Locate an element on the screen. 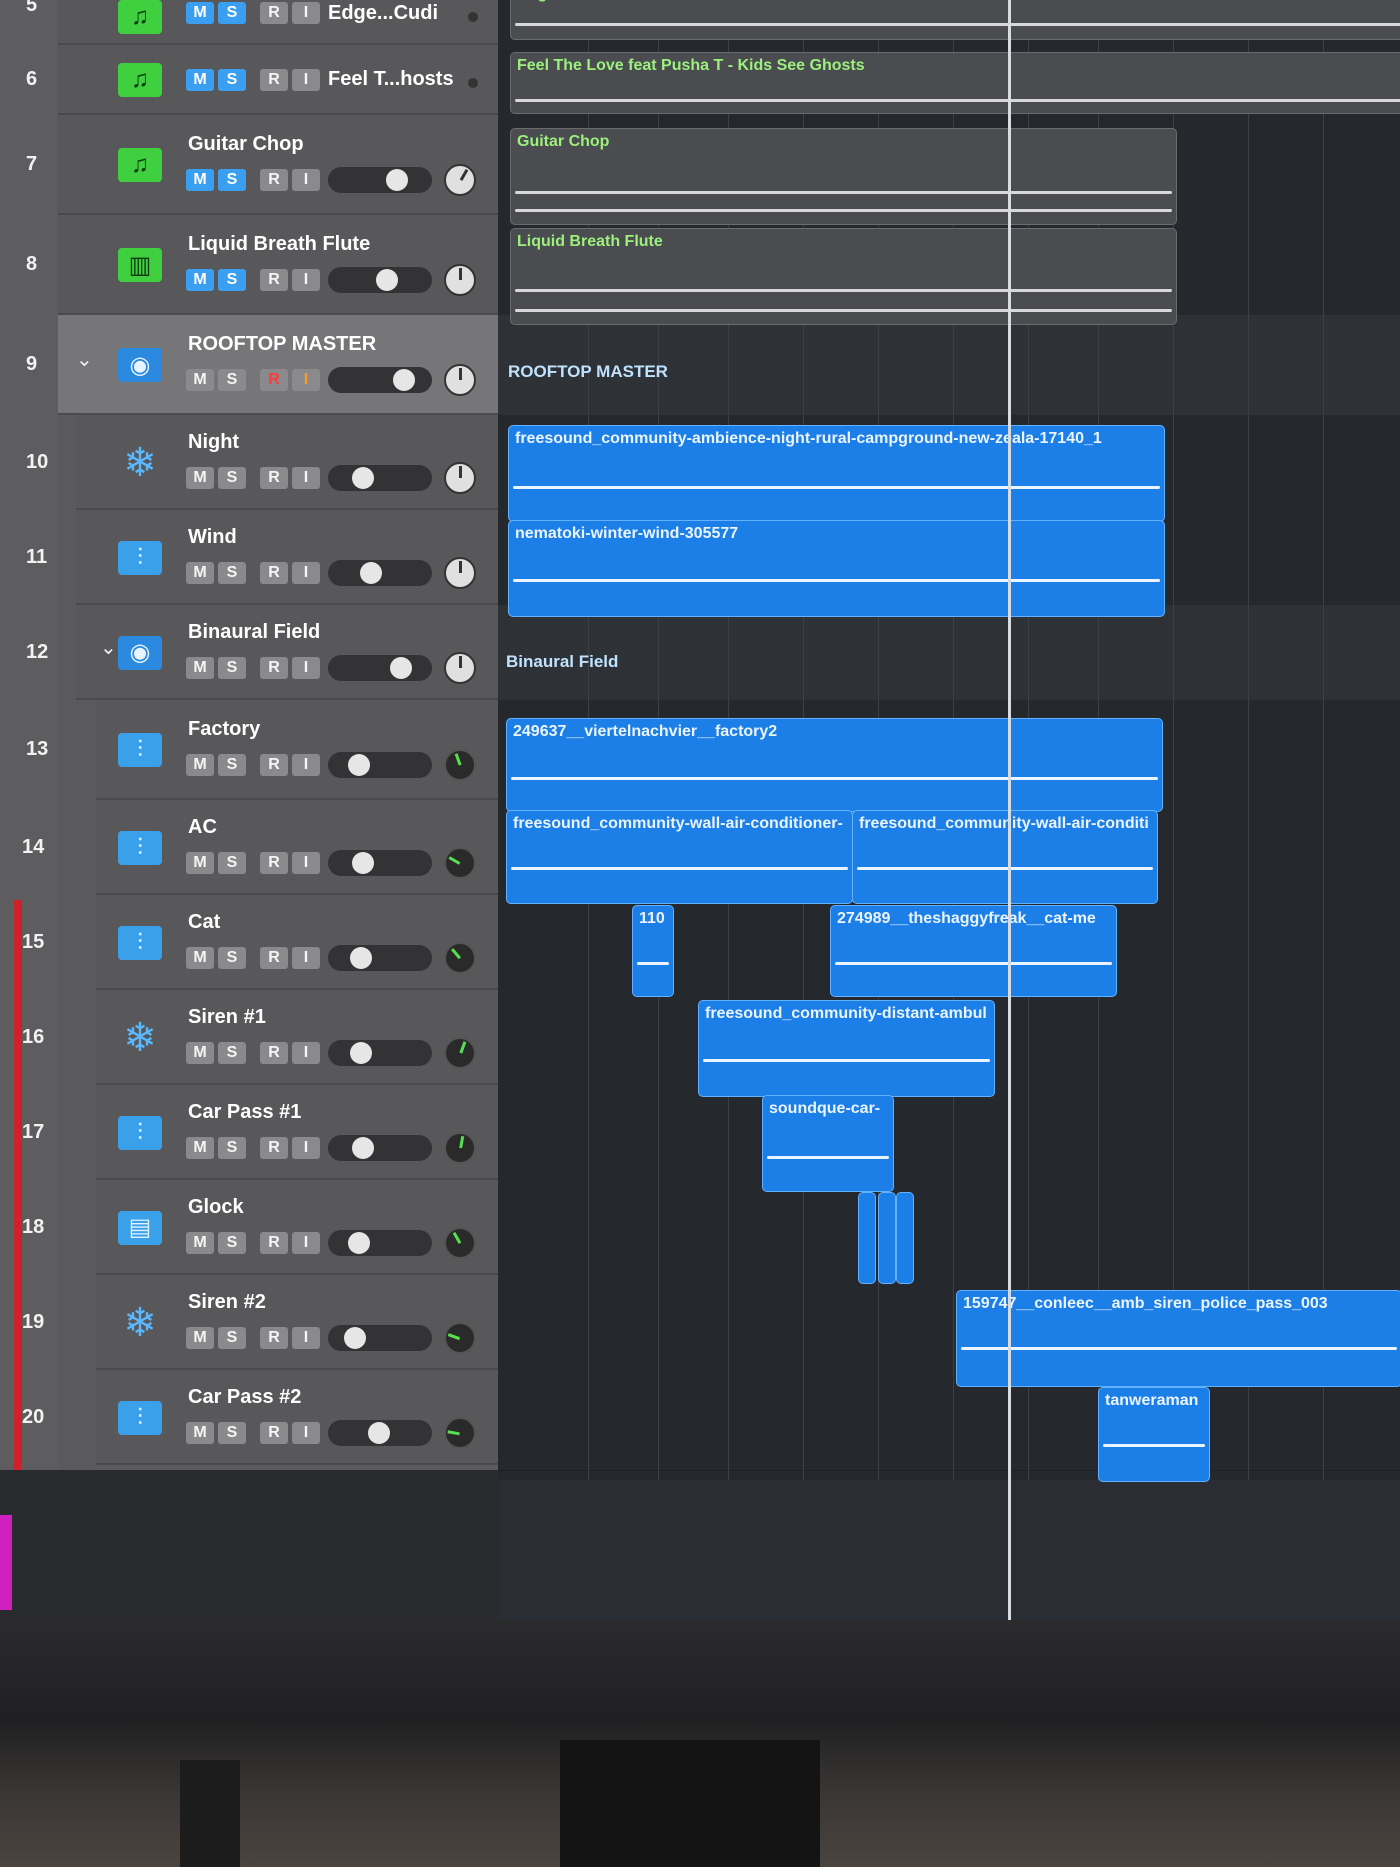  track-header: ⫶ Factory M S R I is located at coordinates (297, 750).